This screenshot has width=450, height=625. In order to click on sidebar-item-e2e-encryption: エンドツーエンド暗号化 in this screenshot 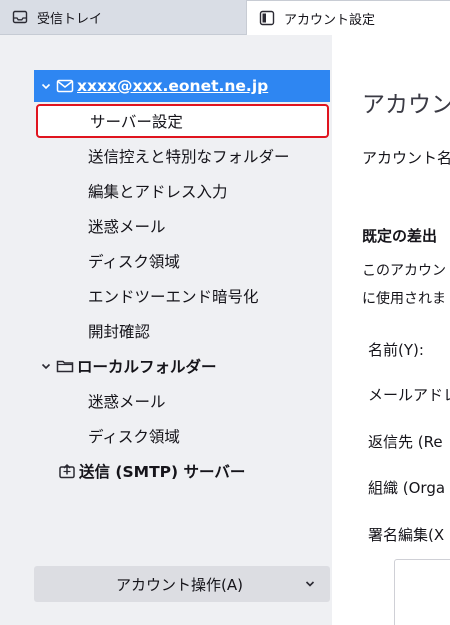, I will do `click(182, 296)`.